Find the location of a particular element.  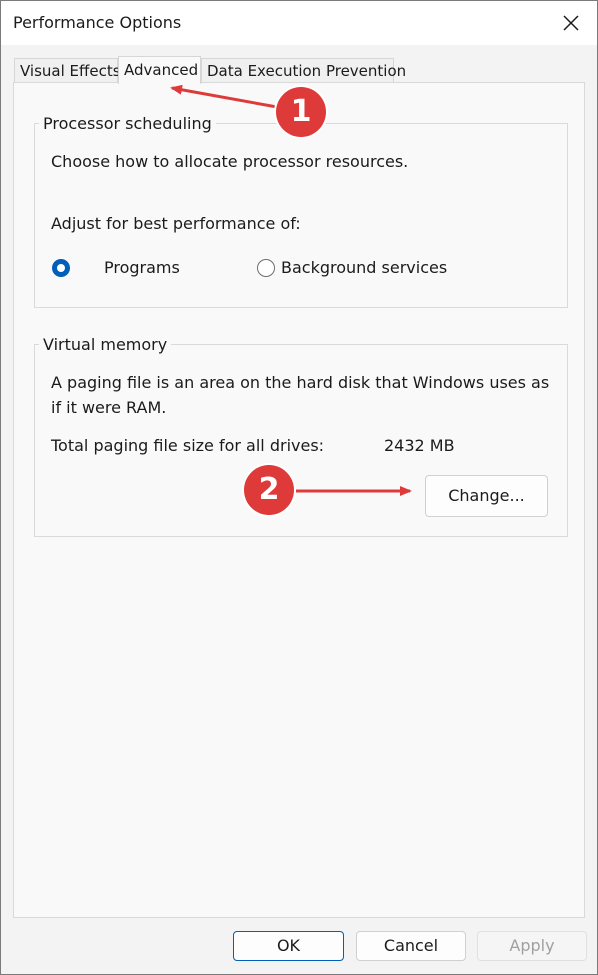

annotation-badge-2: 2 is located at coordinates (269, 490).